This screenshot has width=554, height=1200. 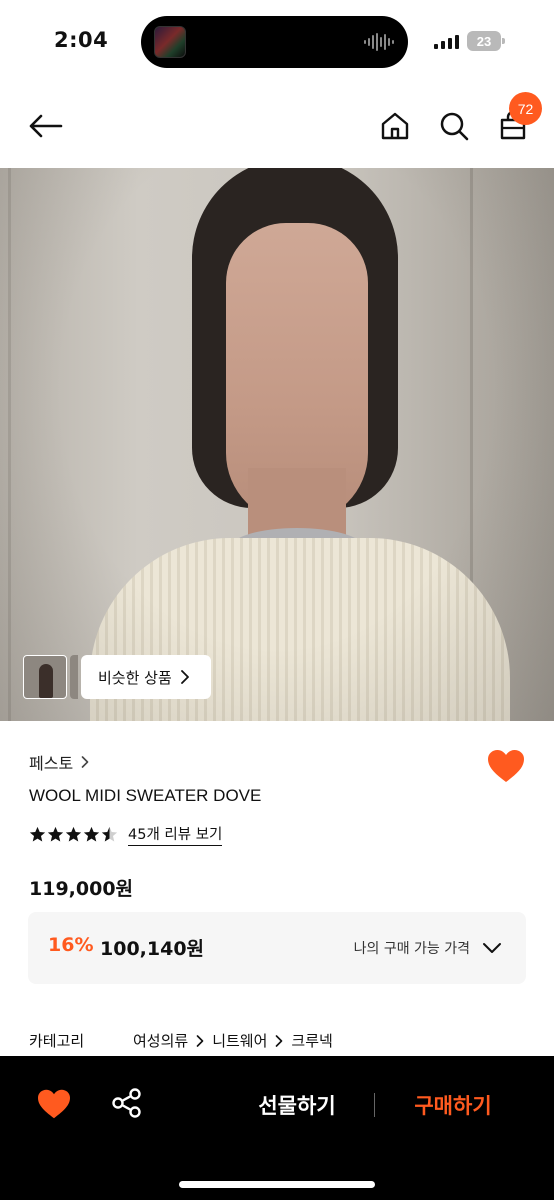 I want to click on back-arrow-icon, so click(x=46, y=126).